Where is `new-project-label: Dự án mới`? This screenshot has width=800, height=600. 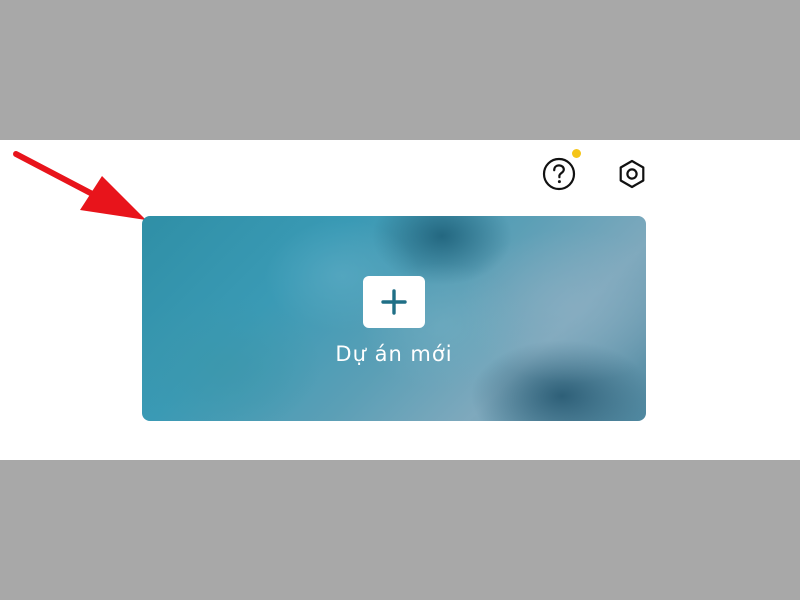 new-project-label: Dự án mới is located at coordinates (394, 354).